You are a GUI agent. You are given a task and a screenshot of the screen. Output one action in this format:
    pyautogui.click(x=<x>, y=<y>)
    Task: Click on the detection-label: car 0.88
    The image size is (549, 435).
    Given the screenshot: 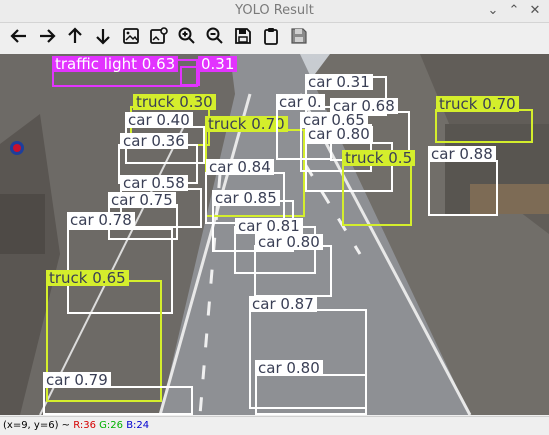 What is the action you would take?
    pyautogui.click(x=462, y=154)
    